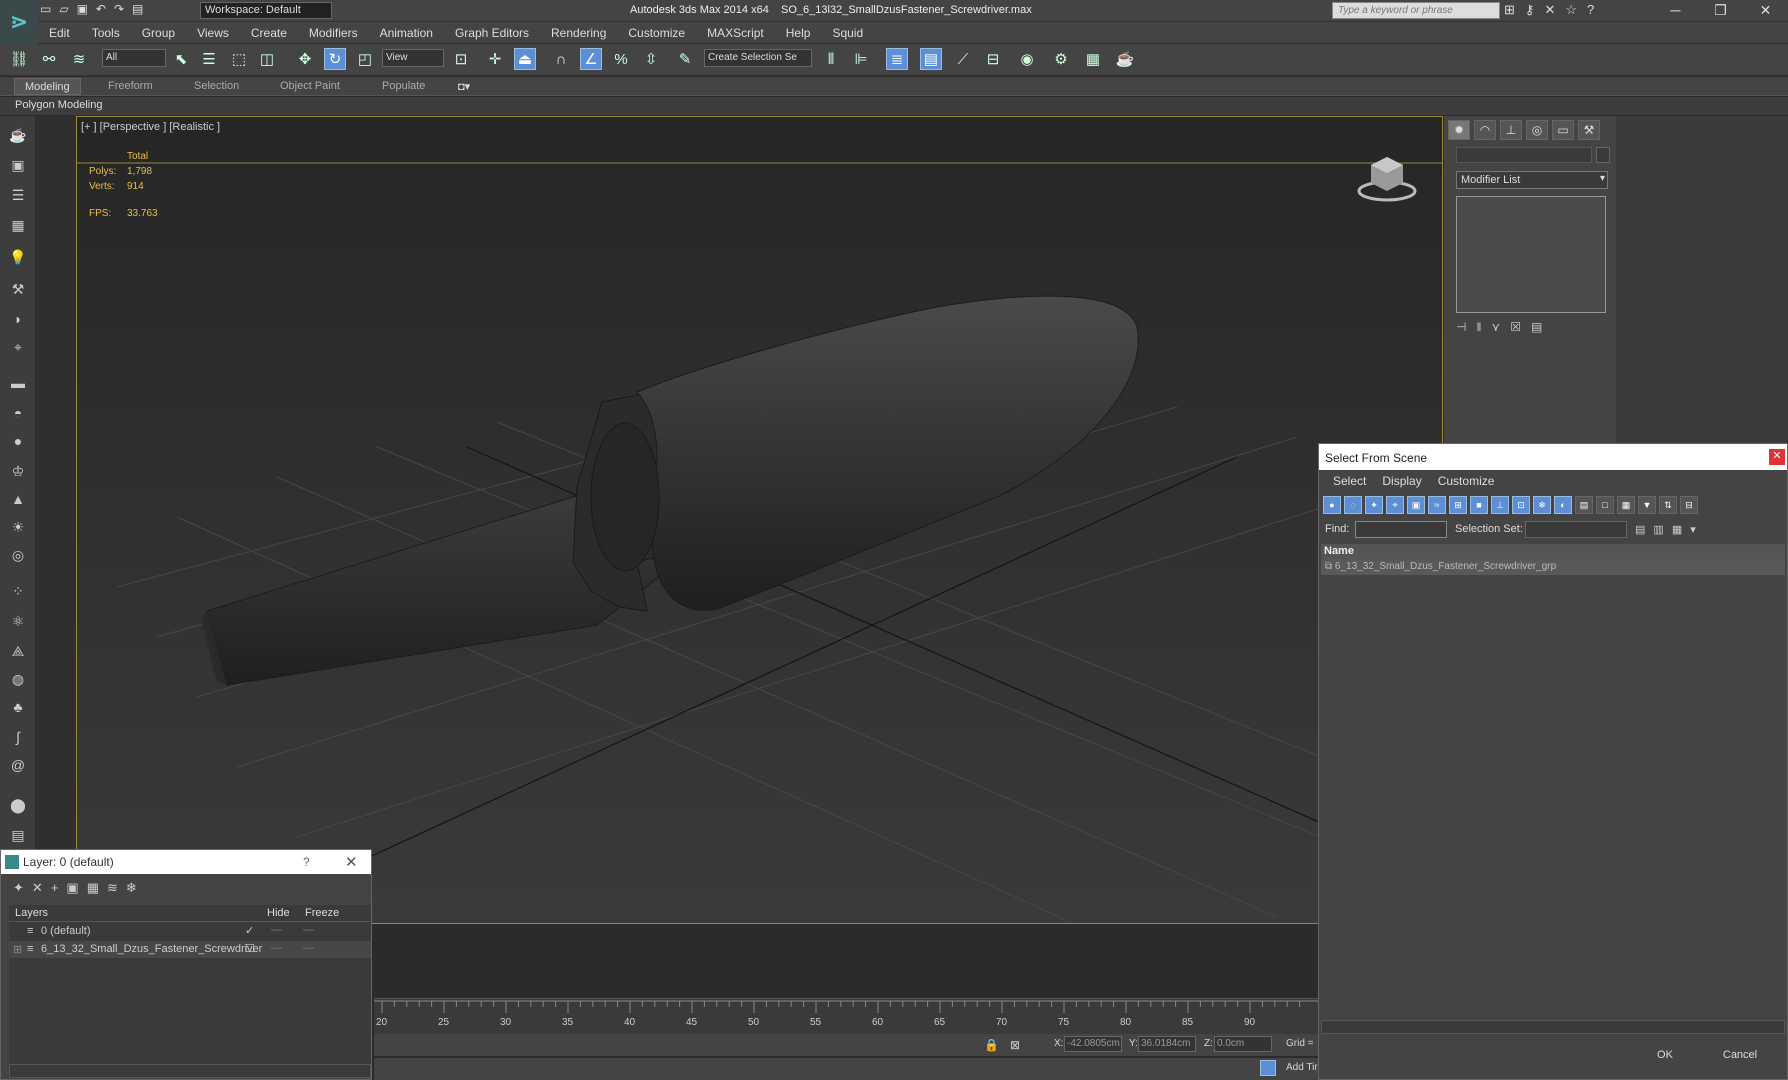  What do you see at coordinates (72, 888) in the screenshot?
I see `select-in-layer-icon: ▣` at bounding box center [72, 888].